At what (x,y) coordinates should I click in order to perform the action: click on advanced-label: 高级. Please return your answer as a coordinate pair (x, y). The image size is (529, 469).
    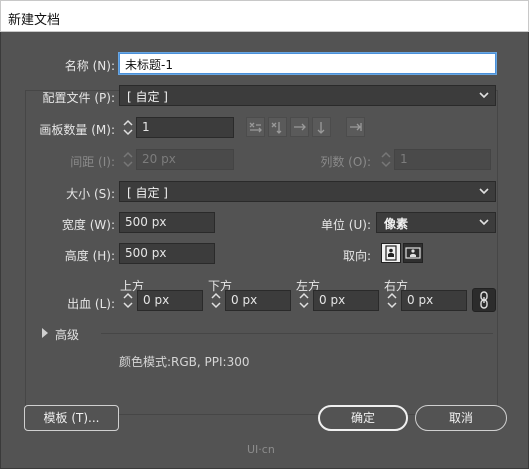
    Looking at the image, I should click on (67, 335).